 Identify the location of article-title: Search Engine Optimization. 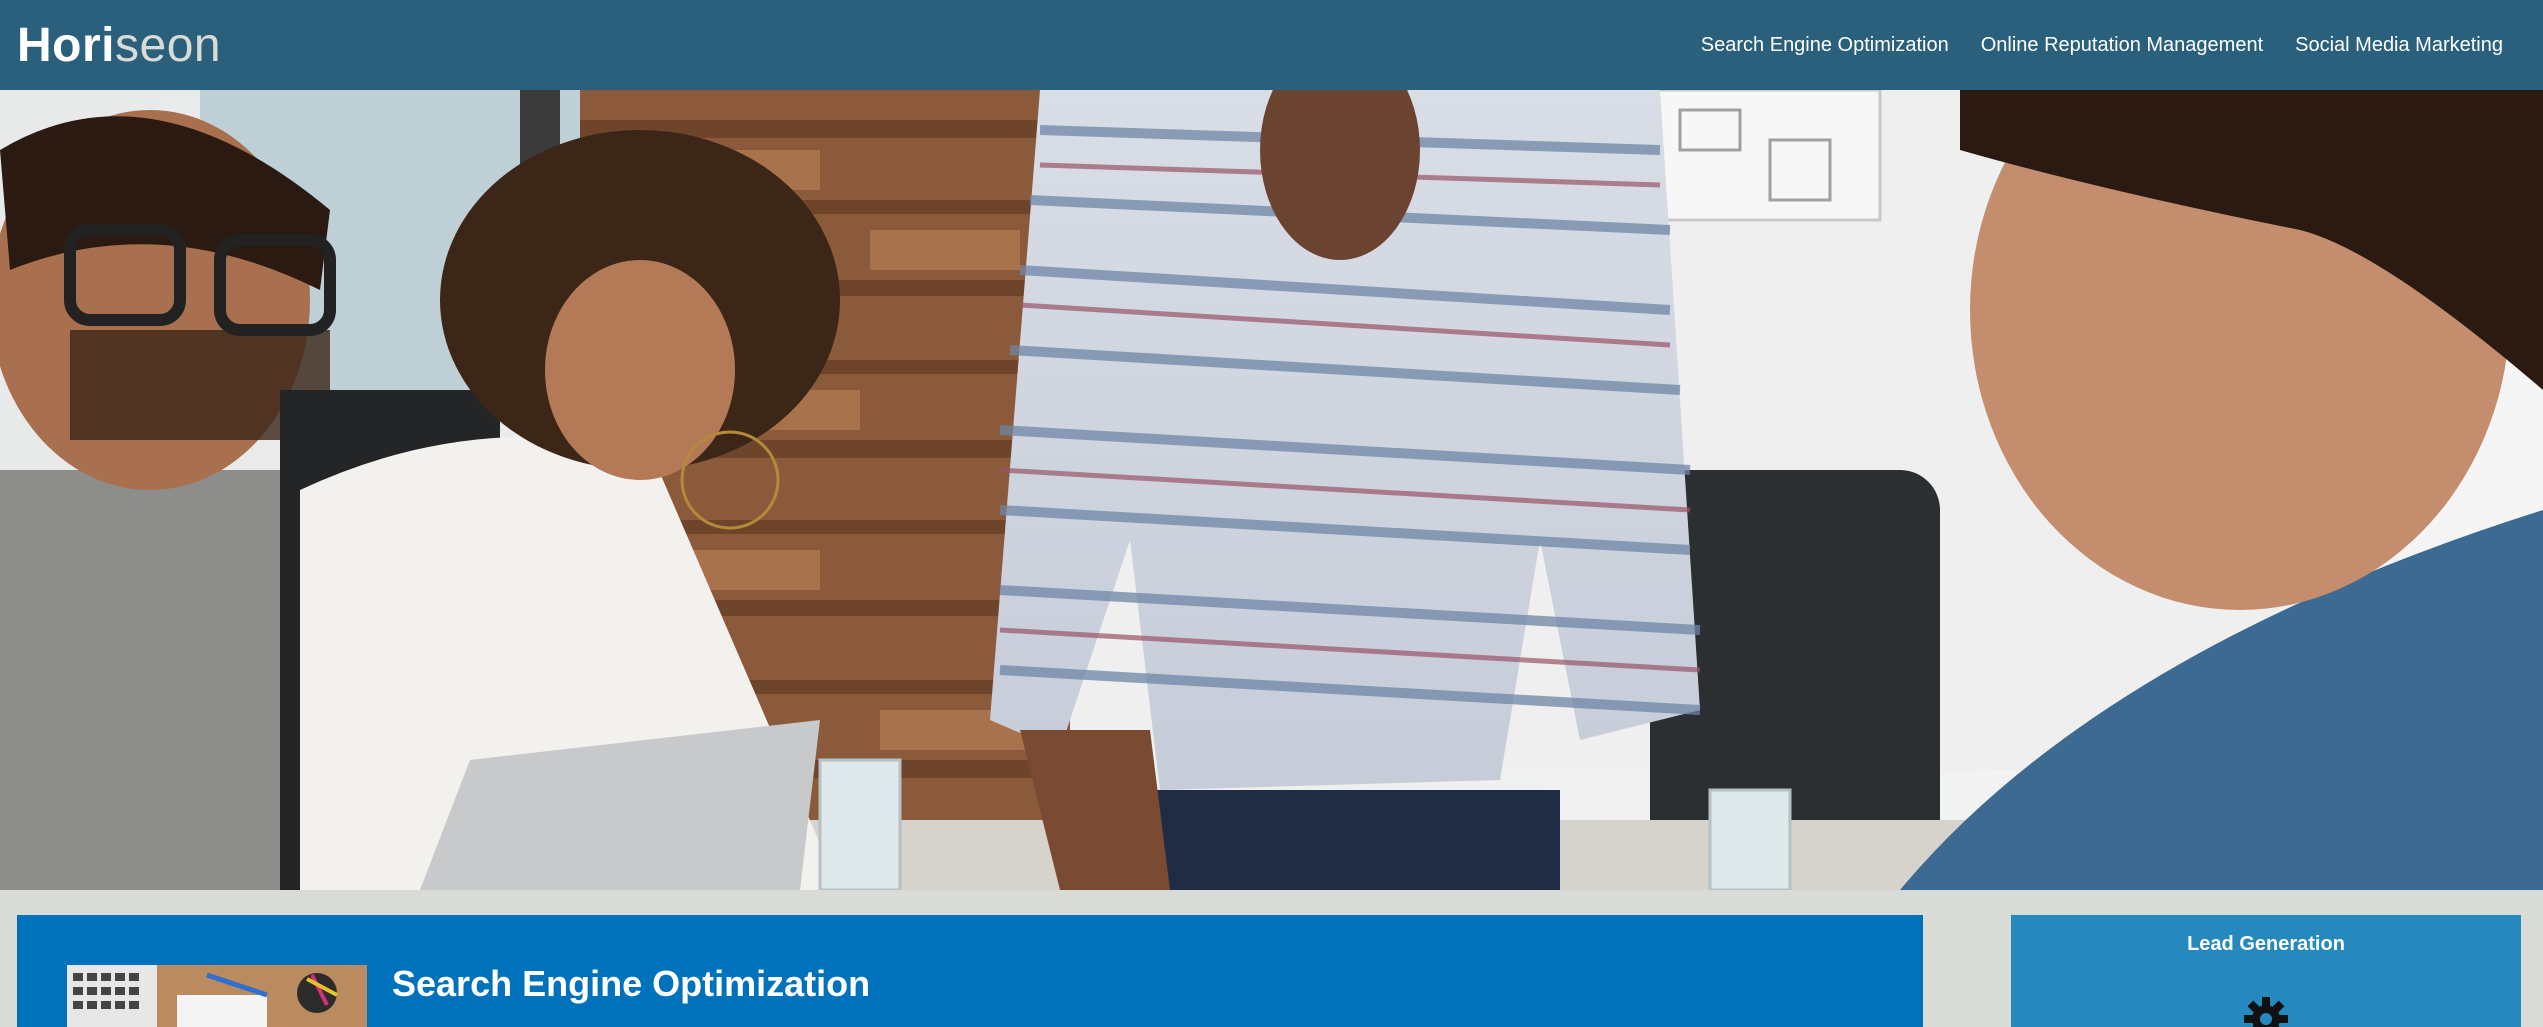
(631, 983).